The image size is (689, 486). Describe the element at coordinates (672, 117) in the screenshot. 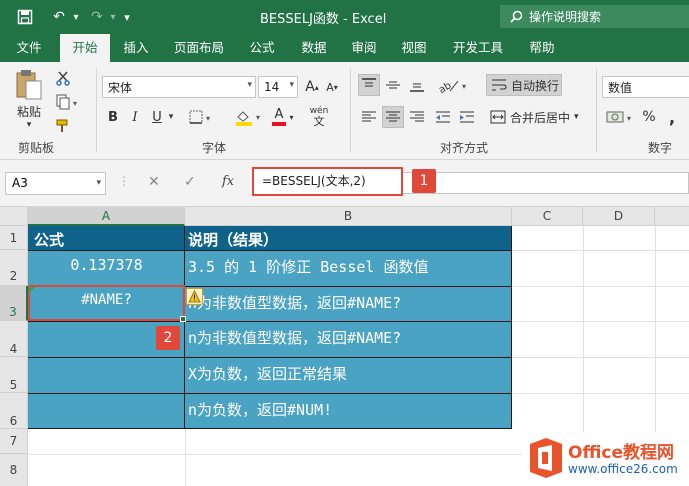

I see `comma-button: ,` at that location.